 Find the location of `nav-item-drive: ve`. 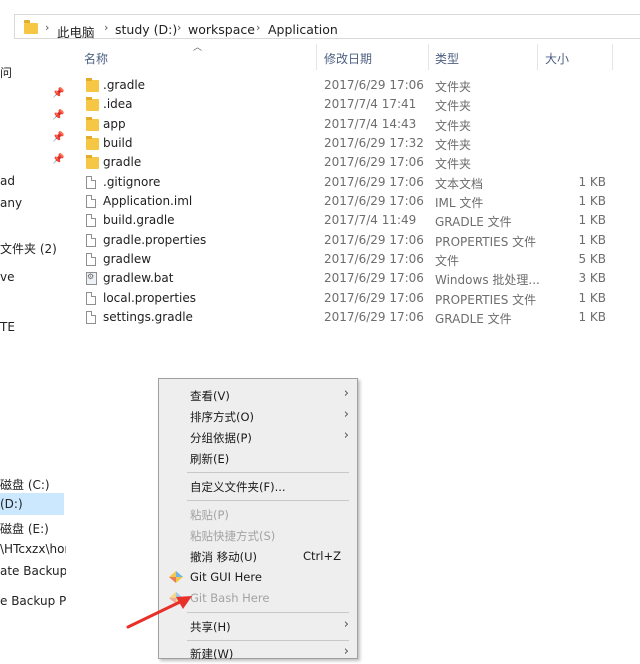

nav-item-drive: ve is located at coordinates (7, 277).